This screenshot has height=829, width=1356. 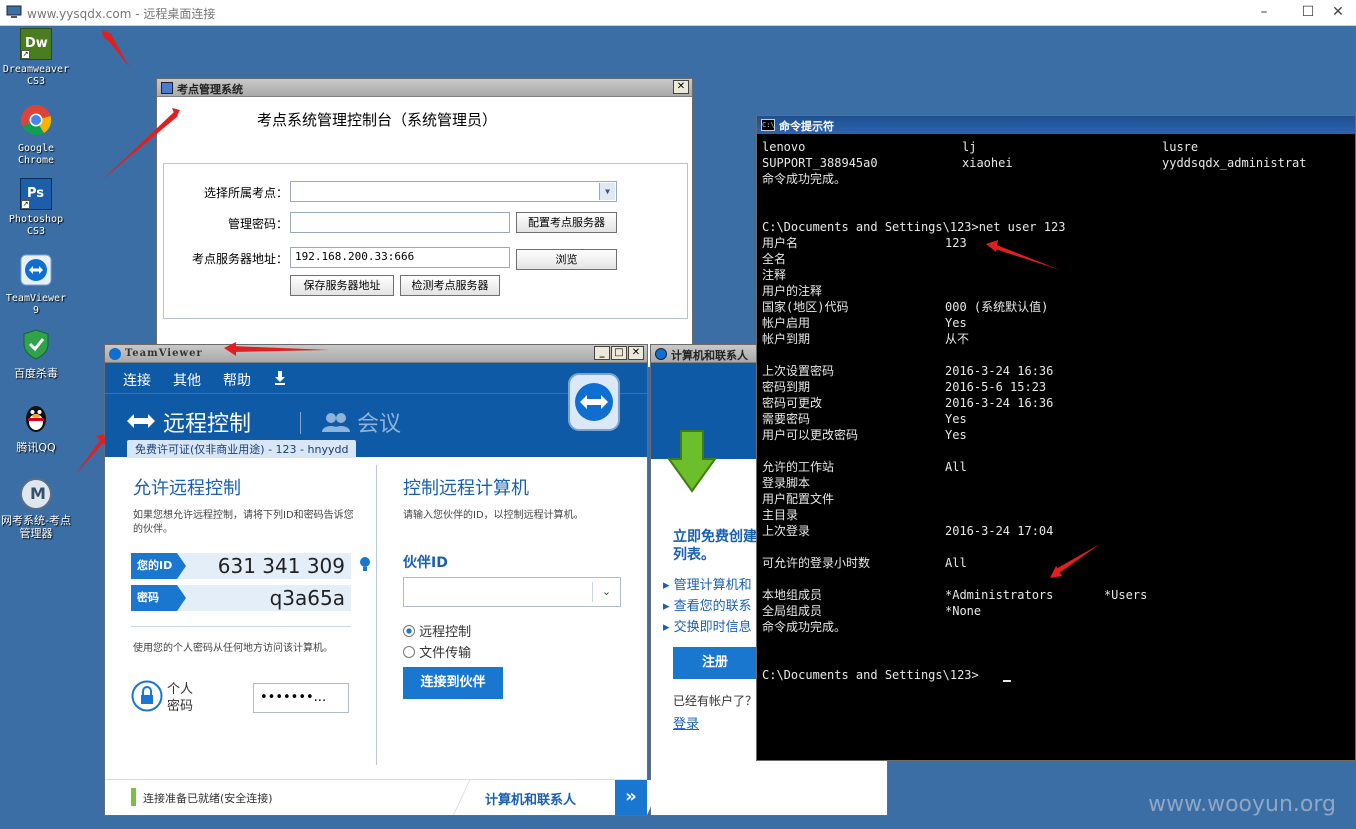 What do you see at coordinates (425, 563) in the screenshot?
I see `partner-id-label: 伙伴ID` at bounding box center [425, 563].